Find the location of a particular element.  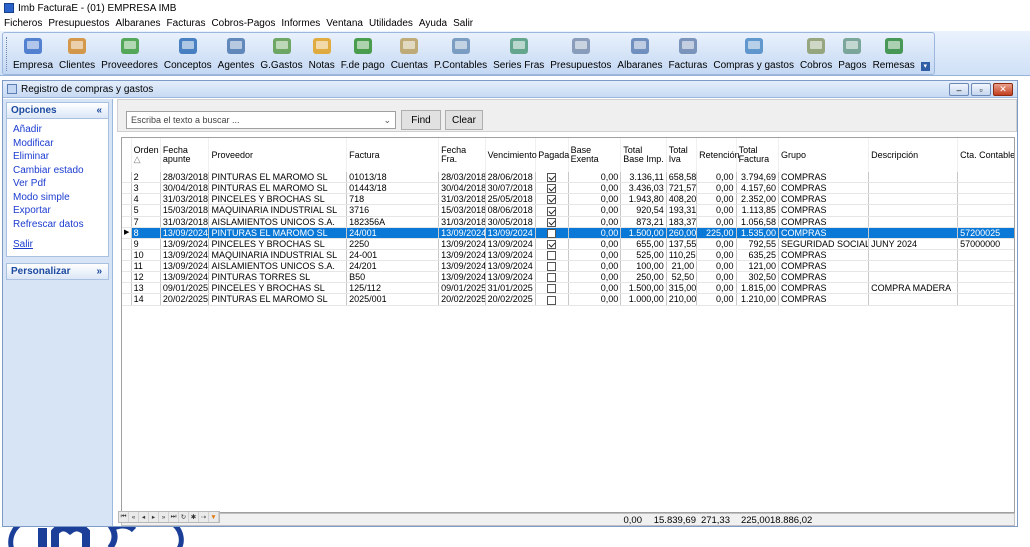

prev-page-icon: « is located at coordinates (134, 517).